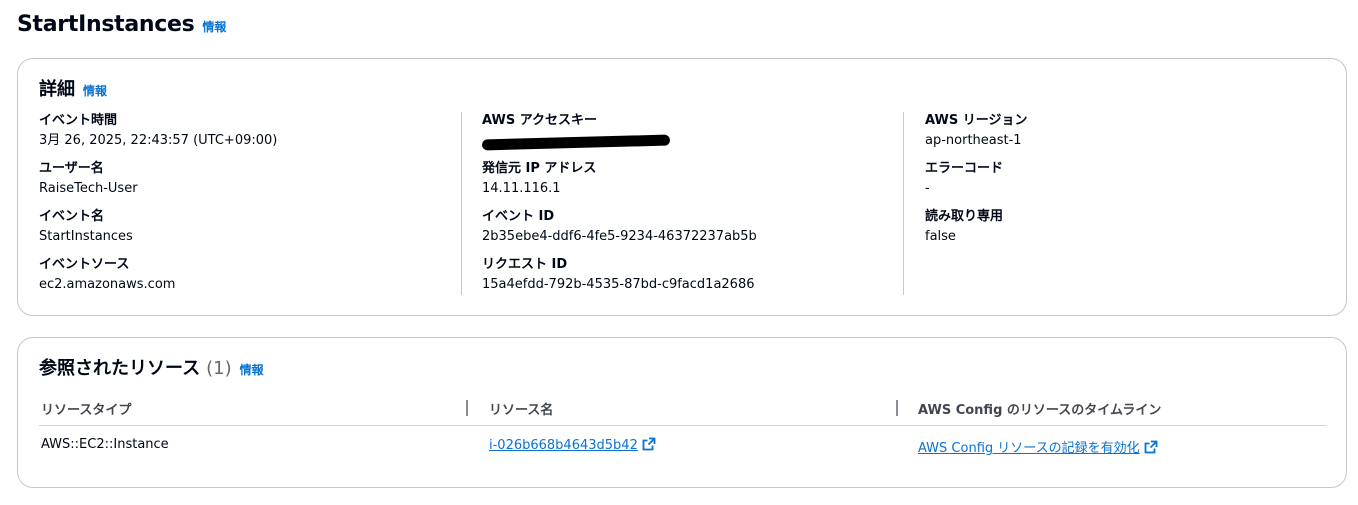 Image resolution: width=1358 pixels, height=505 pixels. I want to click on column-header-resource-name: リソース名, so click(521, 408).